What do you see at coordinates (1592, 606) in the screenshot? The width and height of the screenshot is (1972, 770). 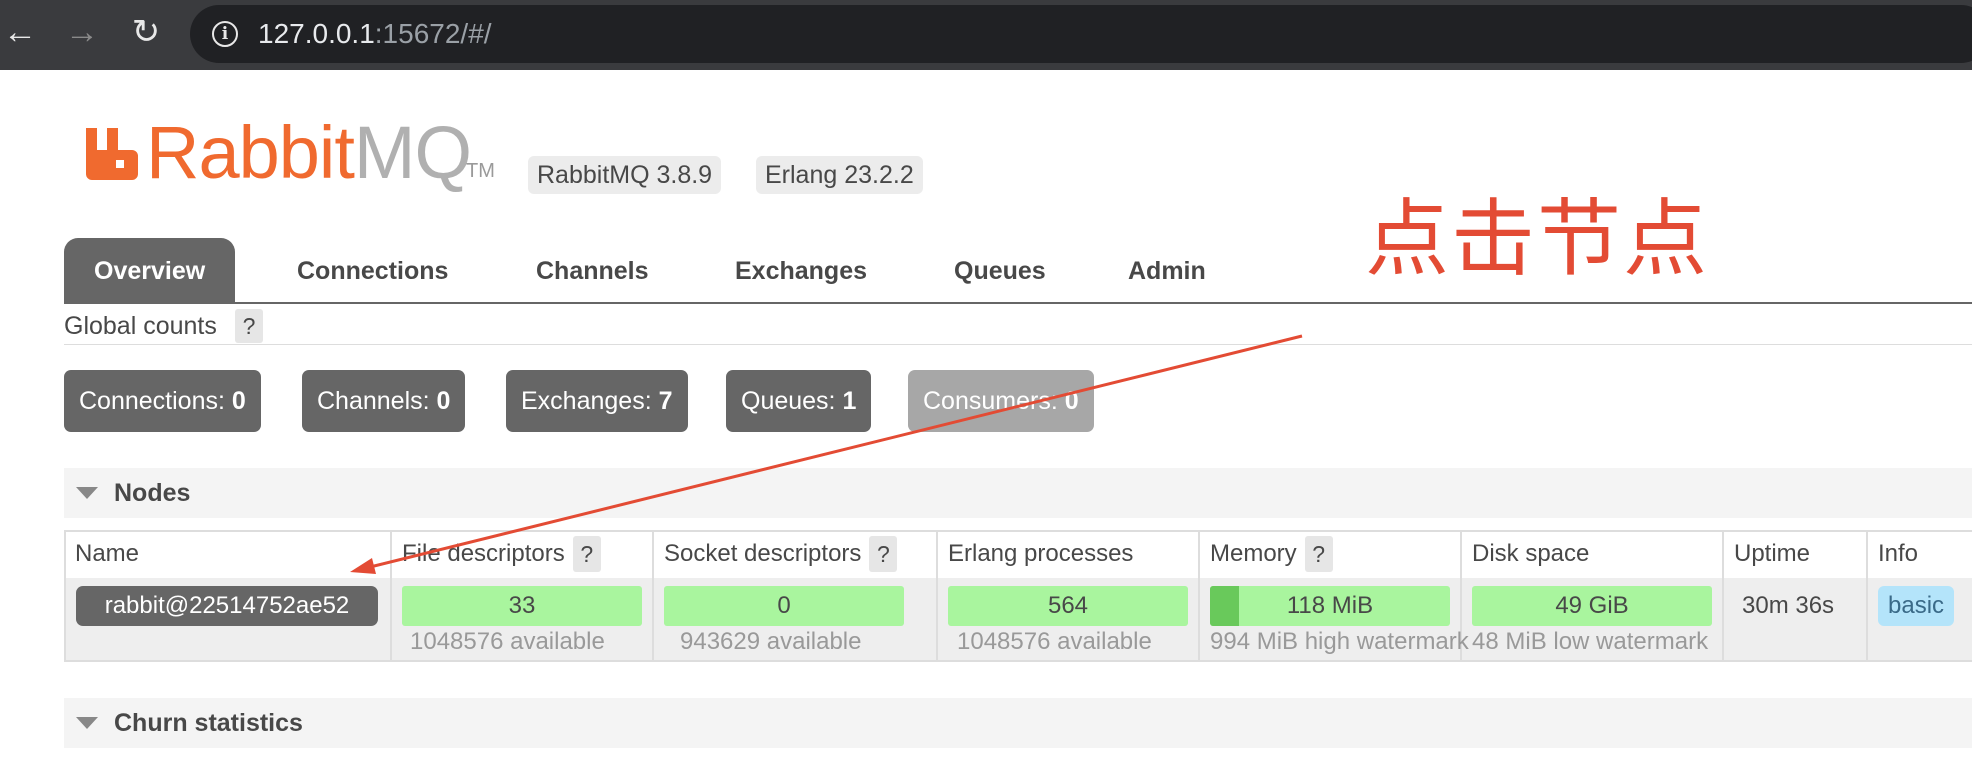 I see `disk-space-bar: 49 GiB` at bounding box center [1592, 606].